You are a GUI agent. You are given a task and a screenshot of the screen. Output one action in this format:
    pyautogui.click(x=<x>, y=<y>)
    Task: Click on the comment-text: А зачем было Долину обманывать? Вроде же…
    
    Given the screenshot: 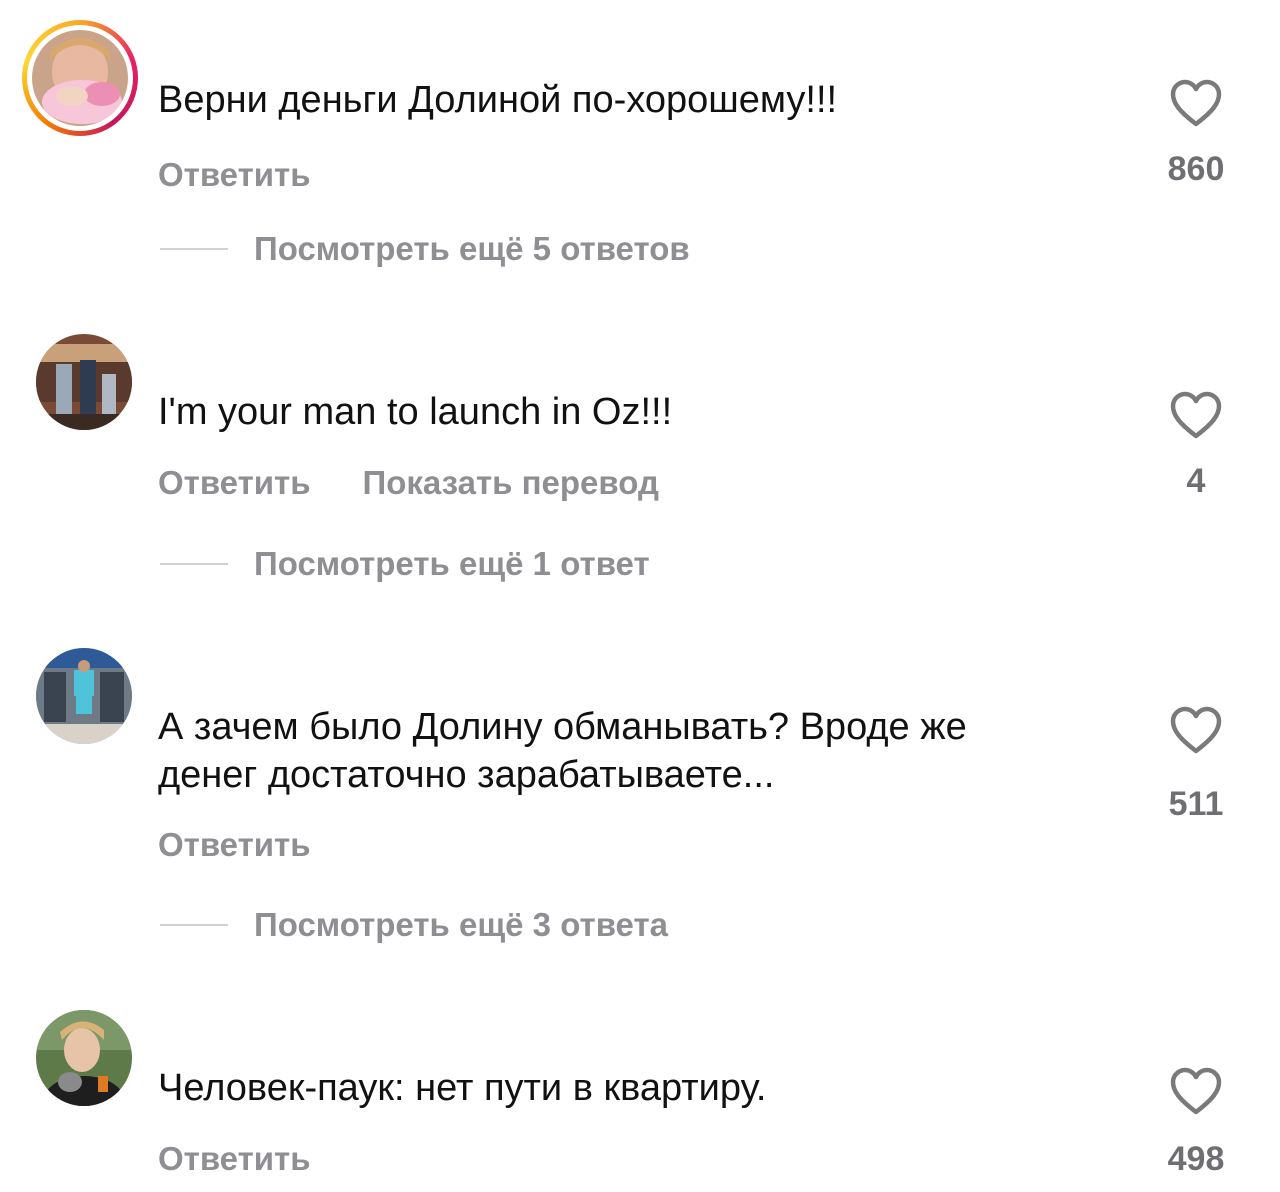 What is the action you would take?
    pyautogui.click(x=562, y=751)
    